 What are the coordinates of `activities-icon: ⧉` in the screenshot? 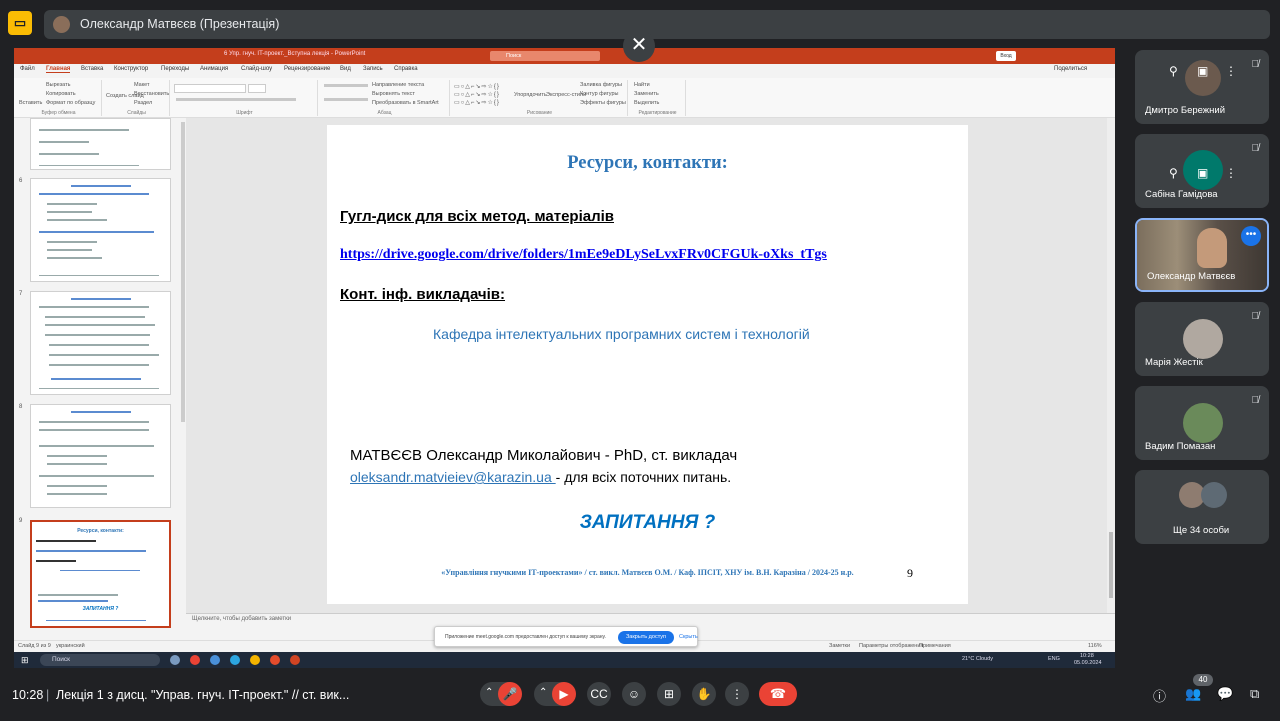 It's located at (1254, 694).